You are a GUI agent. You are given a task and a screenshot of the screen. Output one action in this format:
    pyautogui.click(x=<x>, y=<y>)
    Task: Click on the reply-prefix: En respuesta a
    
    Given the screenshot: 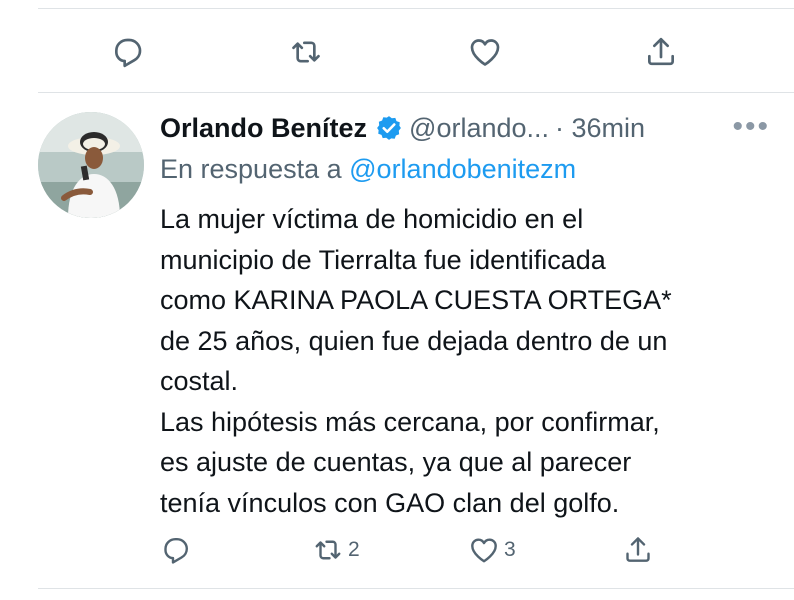 What is the action you would take?
    pyautogui.click(x=251, y=169)
    